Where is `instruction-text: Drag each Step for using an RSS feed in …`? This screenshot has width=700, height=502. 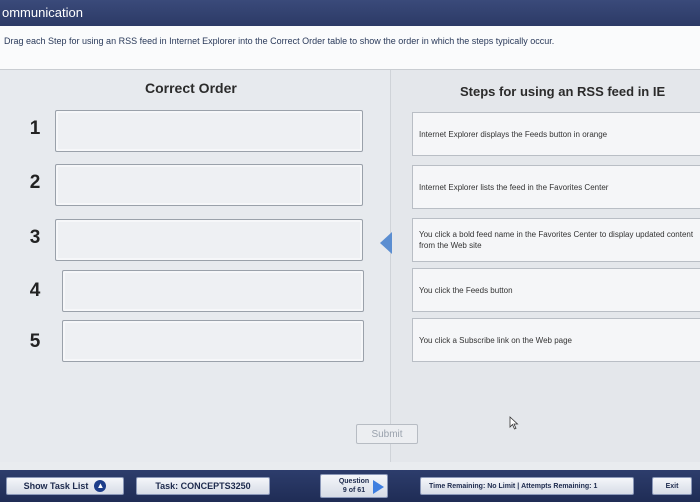 instruction-text: Drag each Step for using an RSS feed in … is located at coordinates (350, 48).